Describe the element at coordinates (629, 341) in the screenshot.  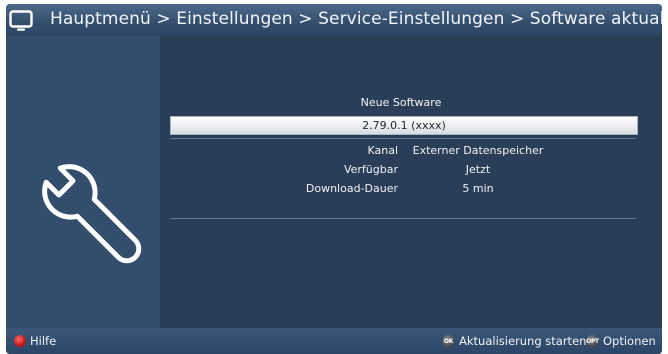
I see `options-label: Optionen` at that location.